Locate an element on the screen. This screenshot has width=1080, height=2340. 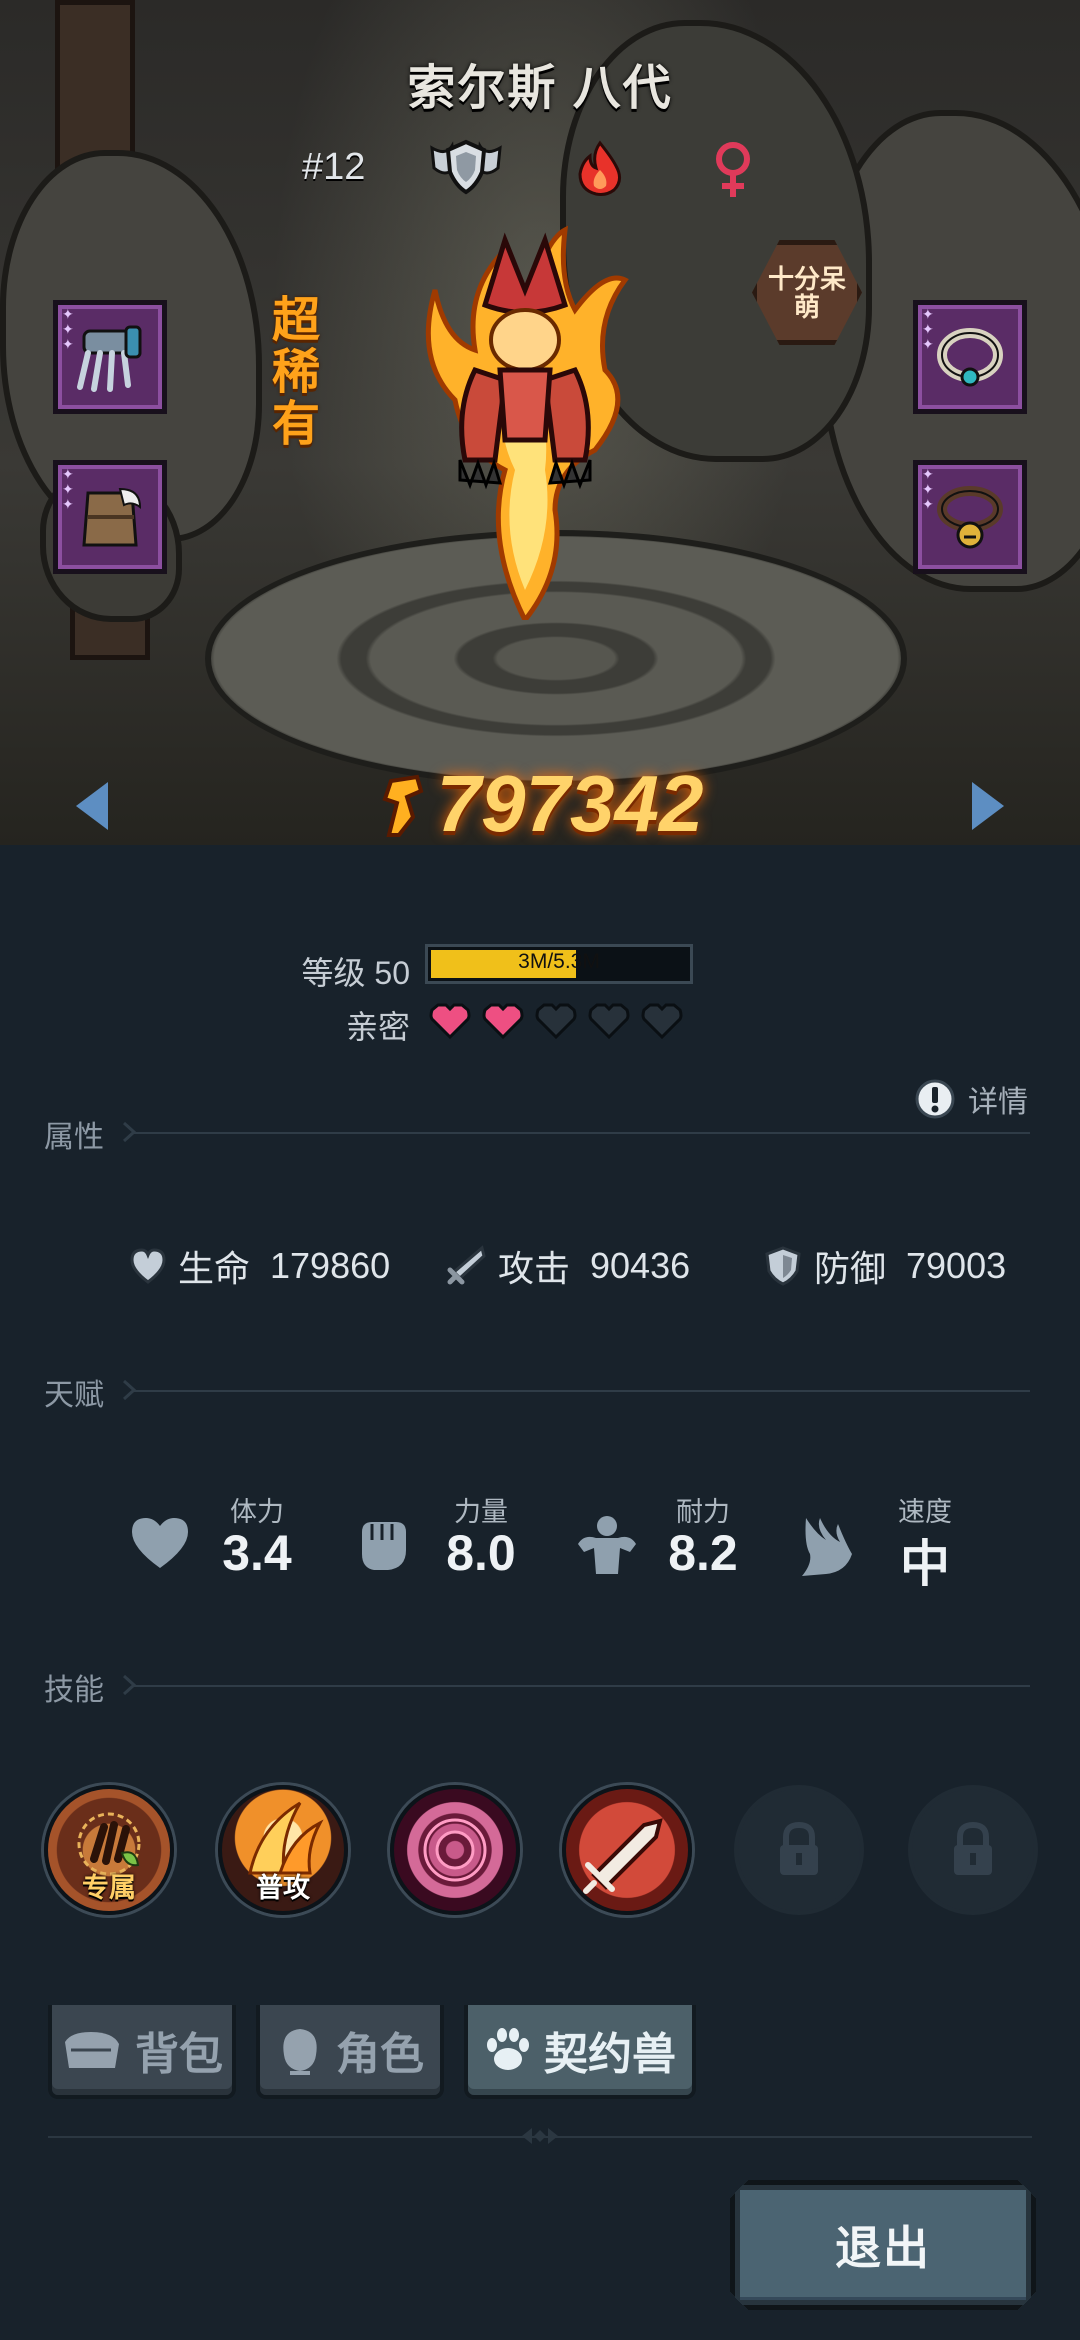
talent-stamina: 体力 3.4 is located at coordinates (210, 1550).